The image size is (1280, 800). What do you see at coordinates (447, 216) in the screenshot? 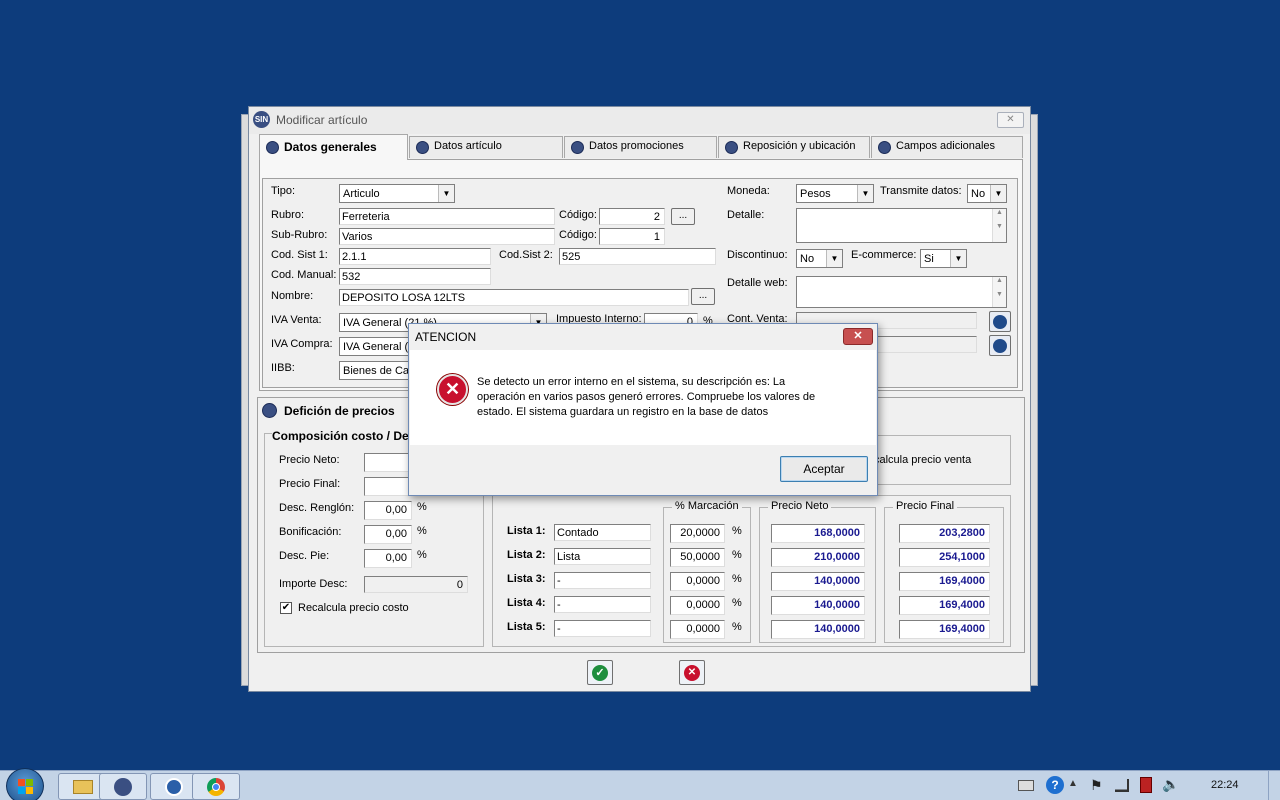
I see `rubro-field: Ferreteria` at bounding box center [447, 216].